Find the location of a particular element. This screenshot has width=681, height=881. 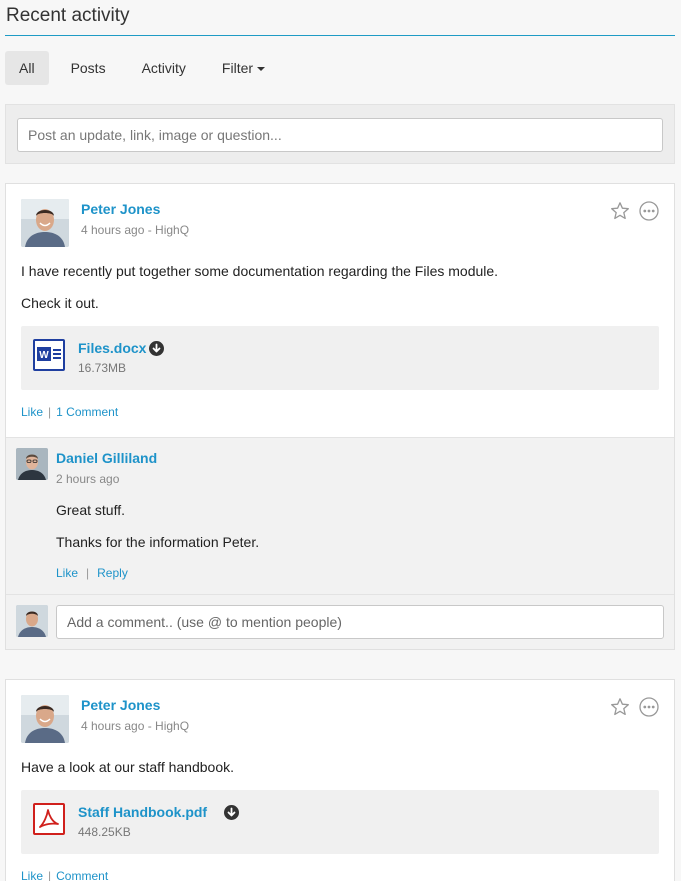

word-doc-icon: W is located at coordinates (49, 355).